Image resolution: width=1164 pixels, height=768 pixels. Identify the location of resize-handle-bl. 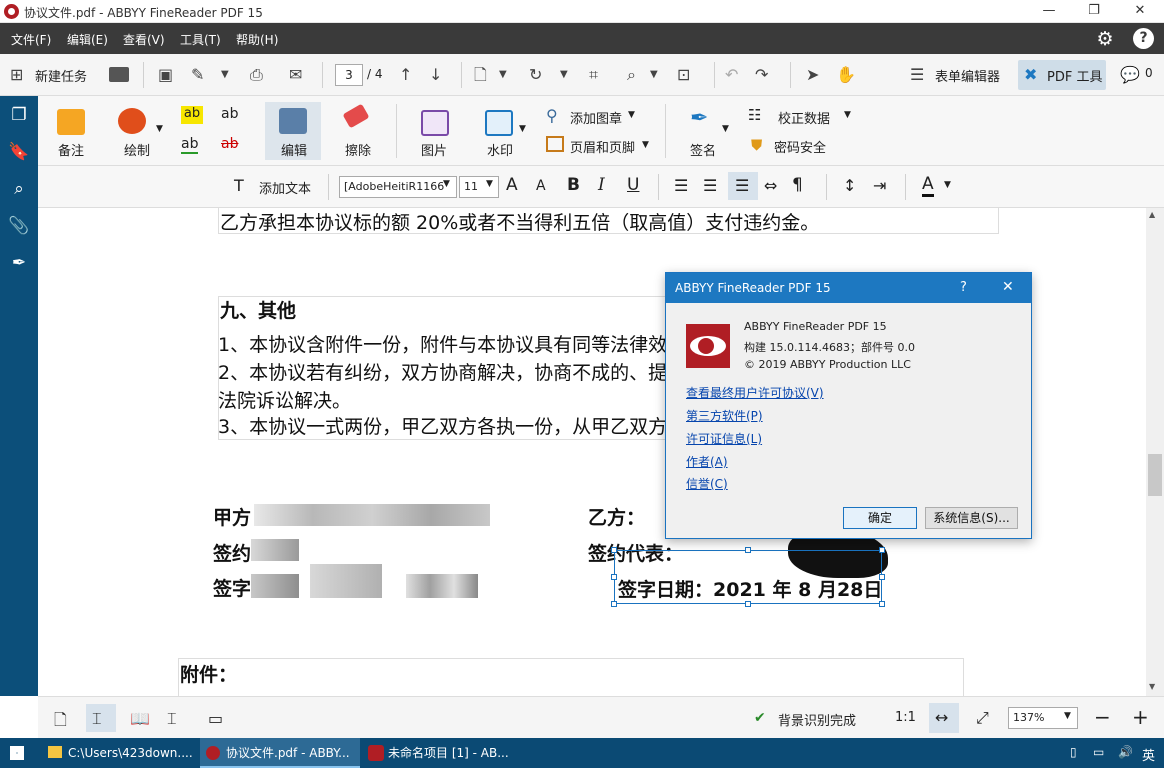
(614, 604).